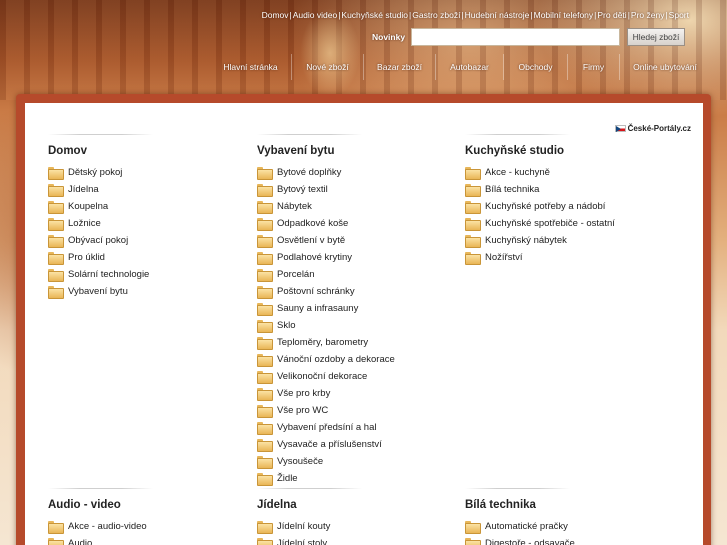 The image size is (727, 545). I want to click on category-list-item: Vánoční ozdoby a dekorace, so click(357, 359).